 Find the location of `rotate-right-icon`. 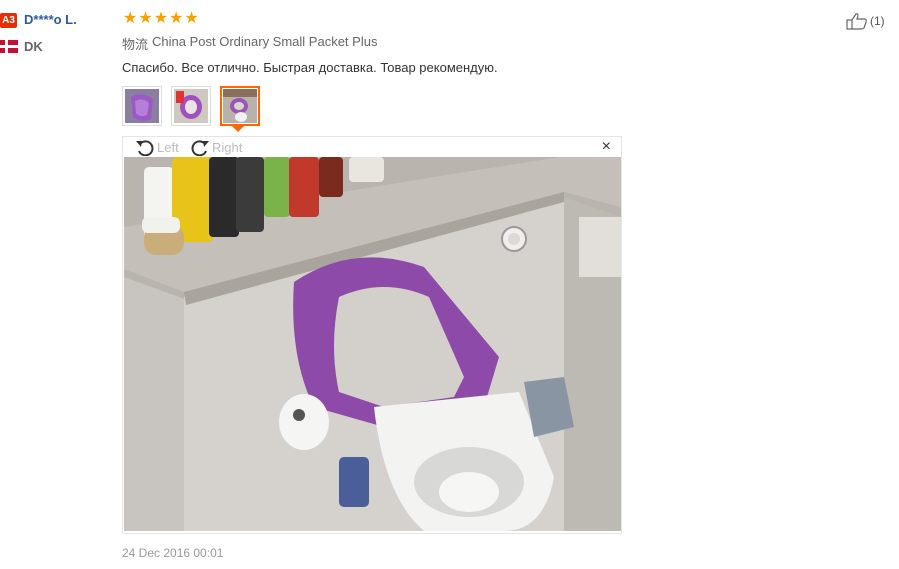

rotate-right-icon is located at coordinates (200, 148).